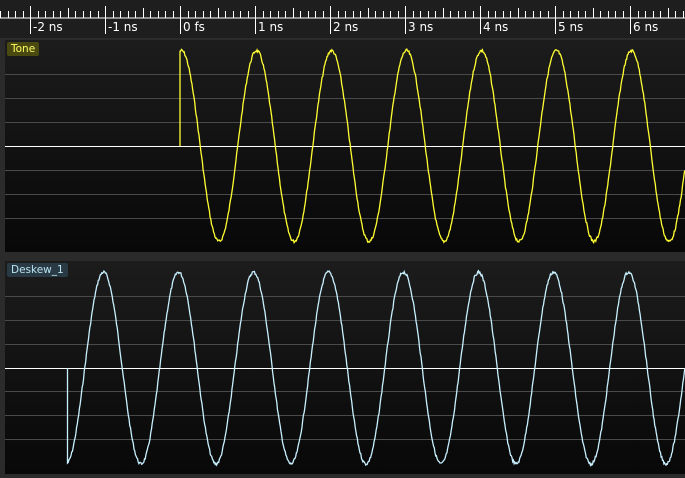  What do you see at coordinates (194, 27) in the screenshot?
I see `tick-label: 0 fs` at bounding box center [194, 27].